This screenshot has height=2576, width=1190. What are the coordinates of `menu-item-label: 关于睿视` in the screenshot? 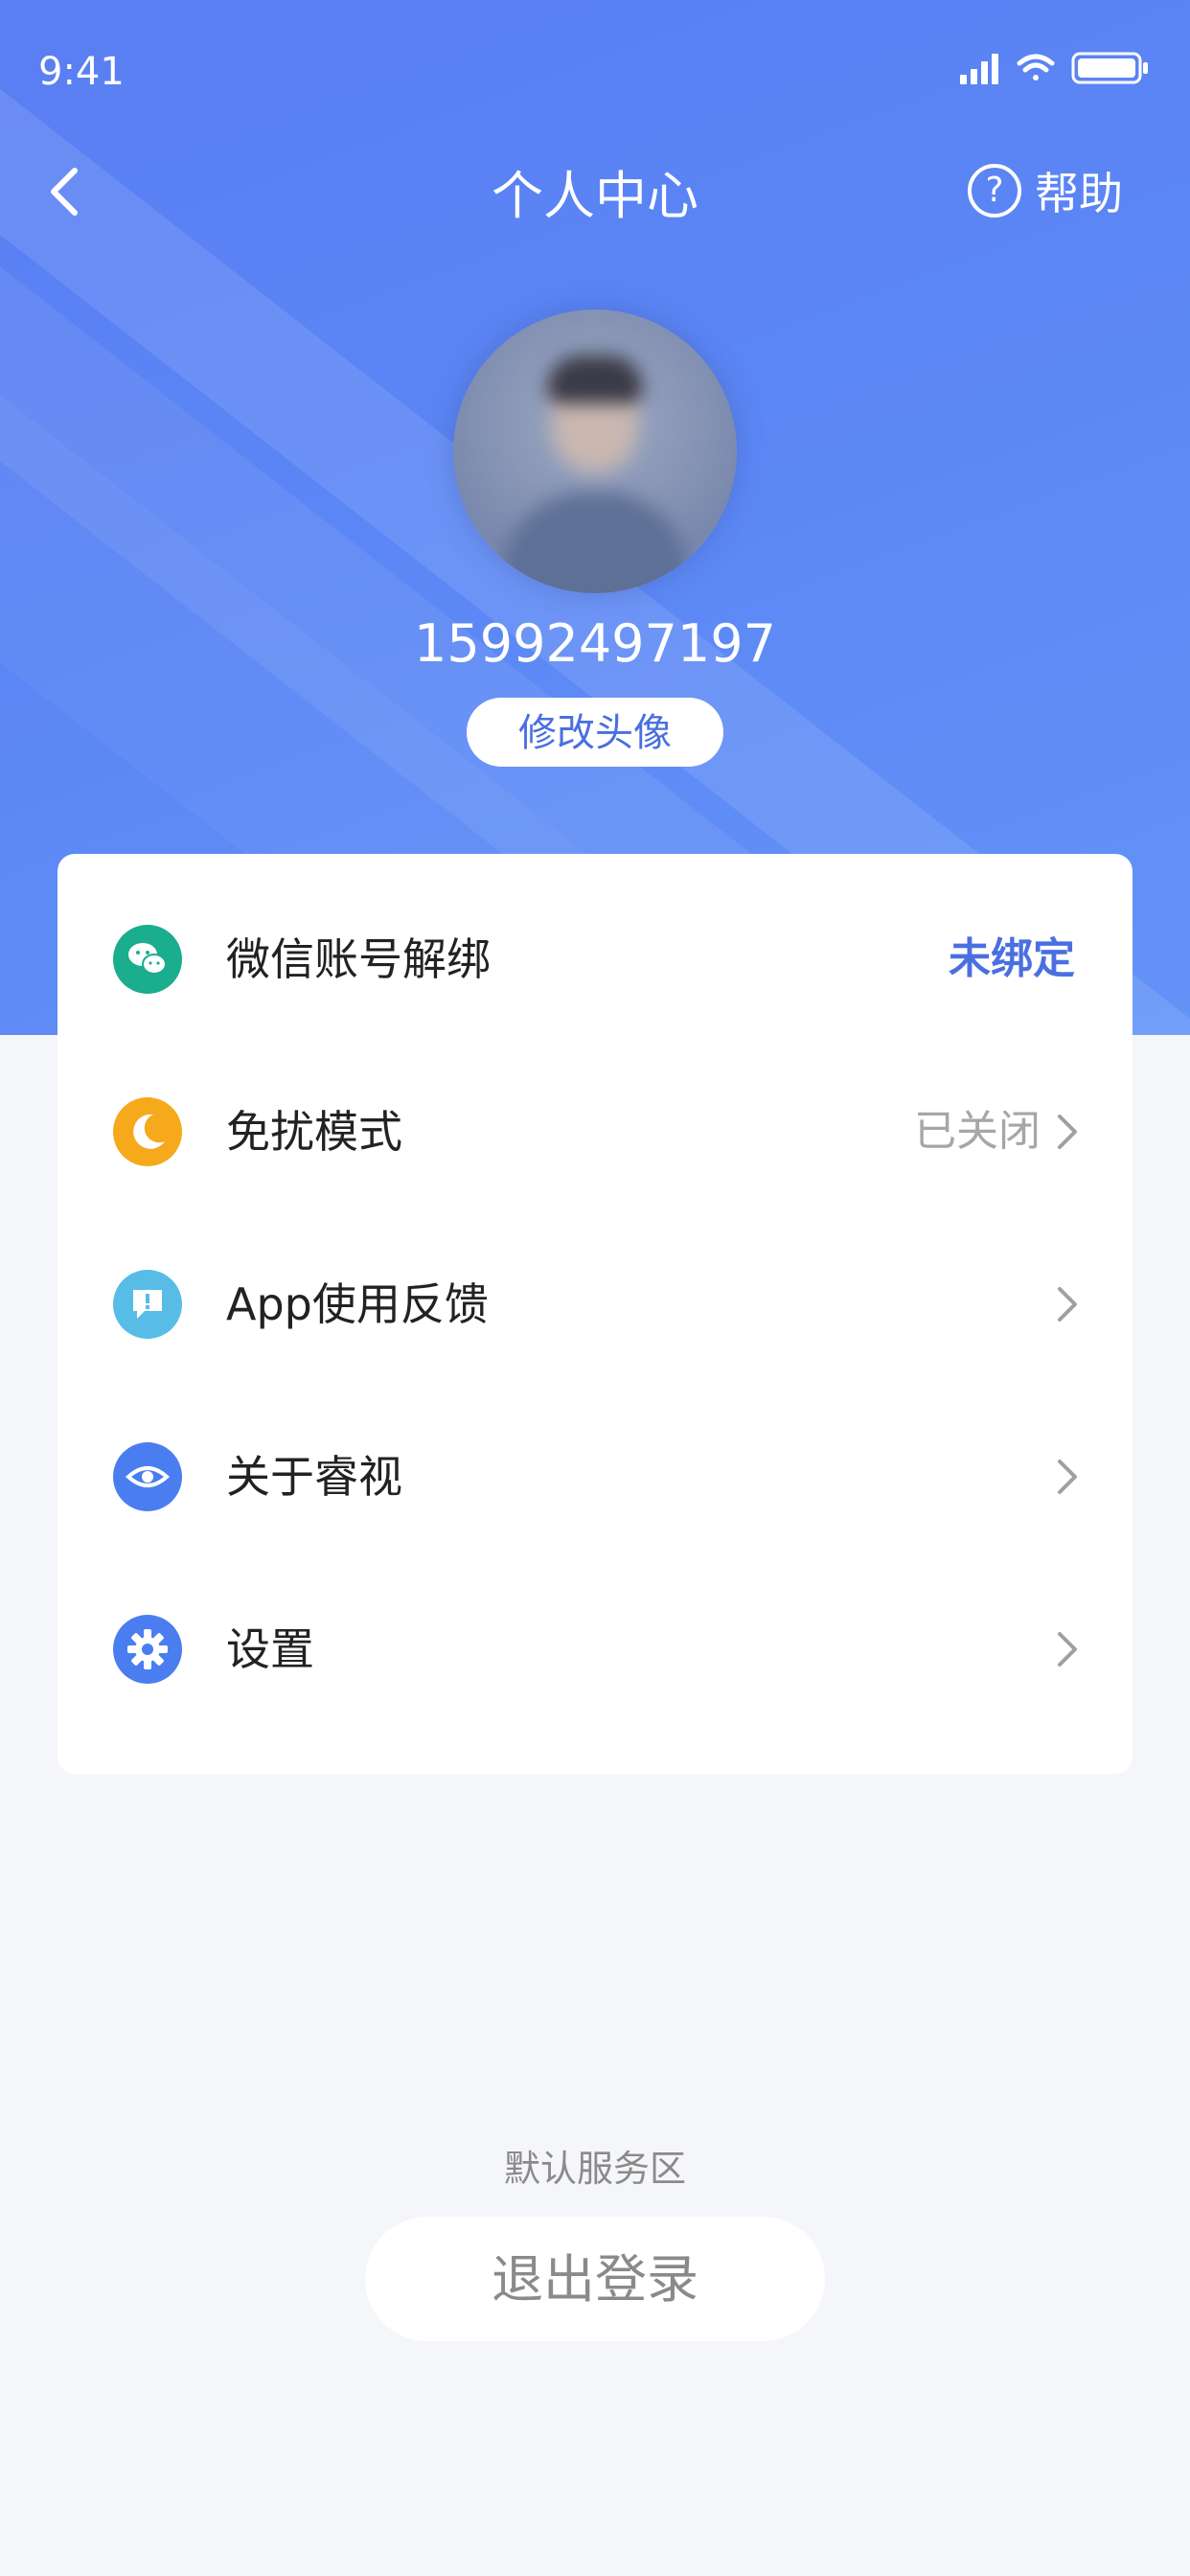 It's located at (314, 1477).